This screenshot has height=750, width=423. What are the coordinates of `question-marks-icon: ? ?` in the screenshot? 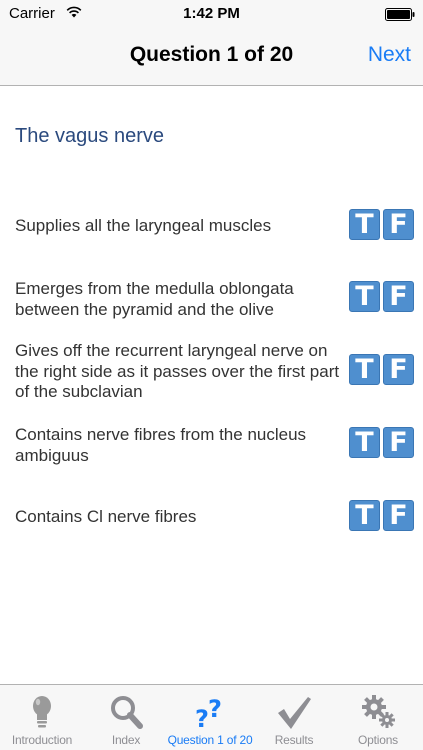 It's located at (208, 713).